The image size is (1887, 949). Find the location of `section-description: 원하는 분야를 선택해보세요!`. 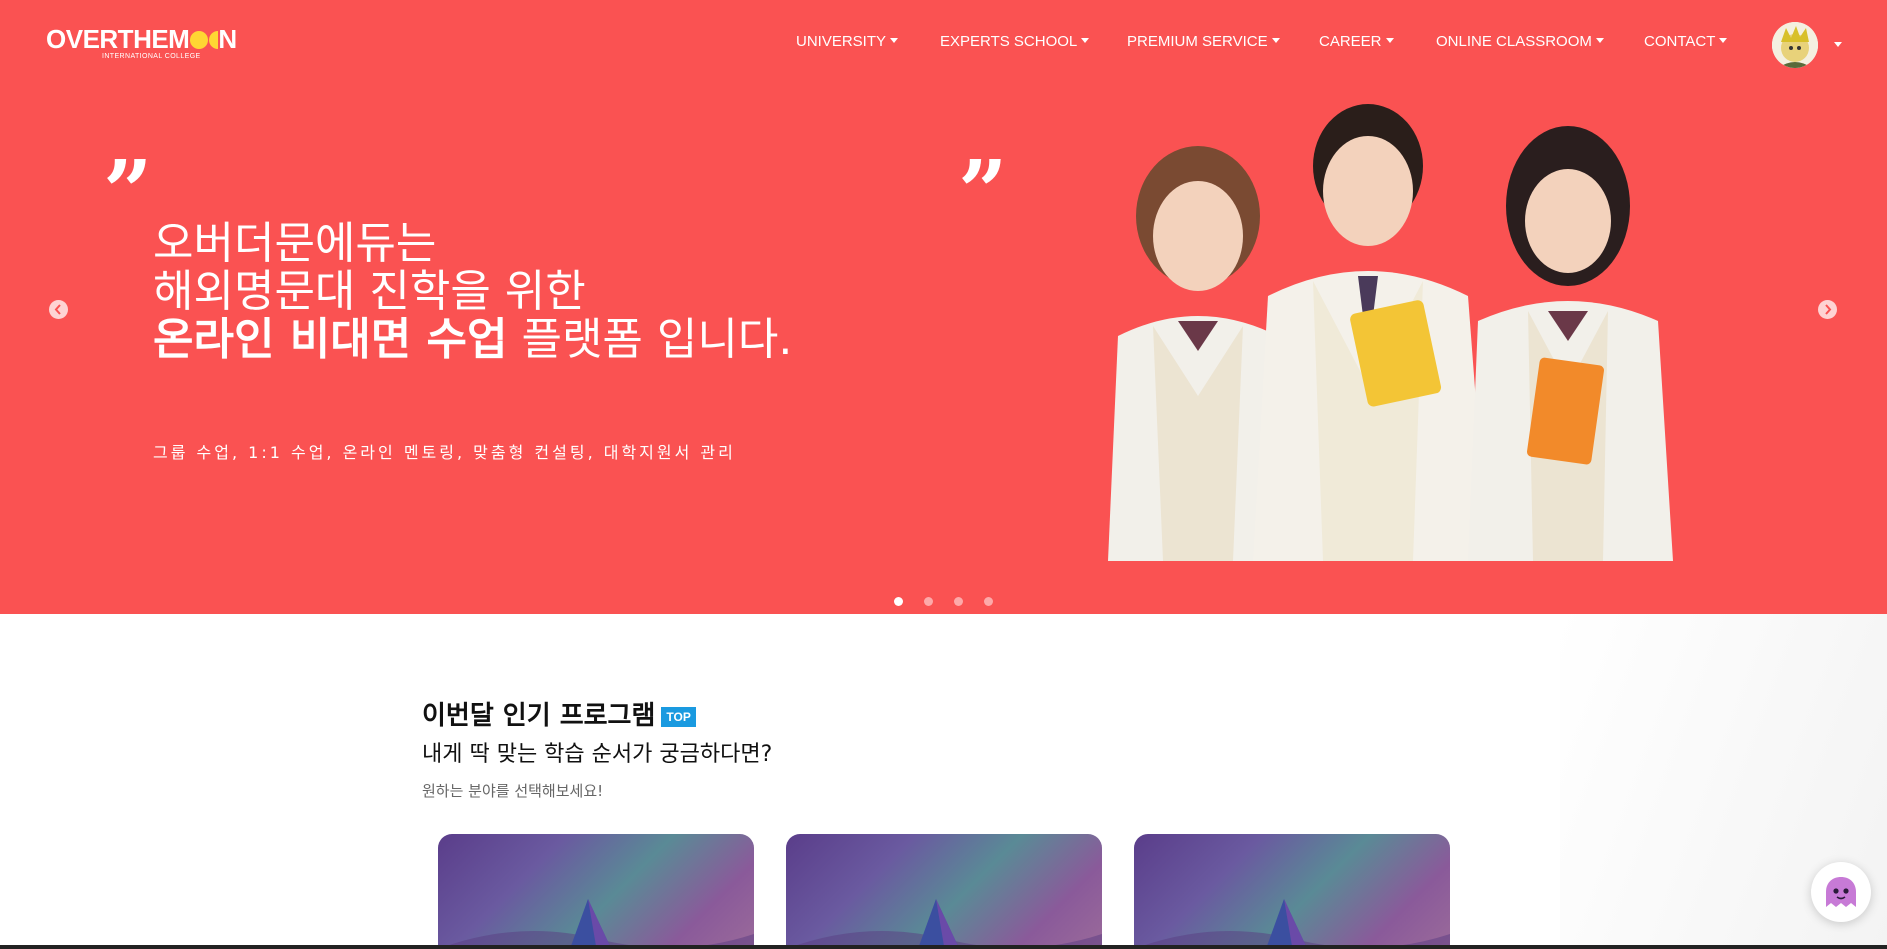

section-description: 원하는 분야를 선택해보세요! is located at coordinates (513, 791).